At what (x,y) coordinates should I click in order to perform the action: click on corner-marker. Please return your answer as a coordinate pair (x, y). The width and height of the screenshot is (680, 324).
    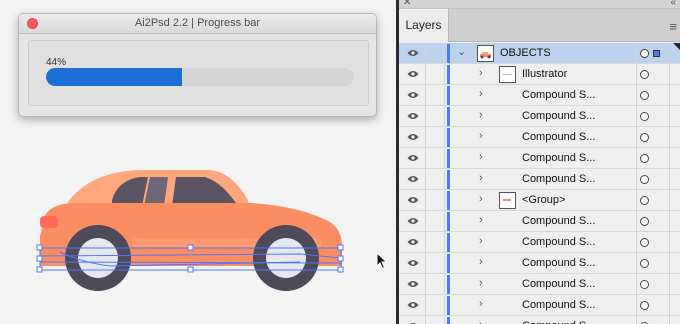
    Looking at the image, I should click on (676, 46).